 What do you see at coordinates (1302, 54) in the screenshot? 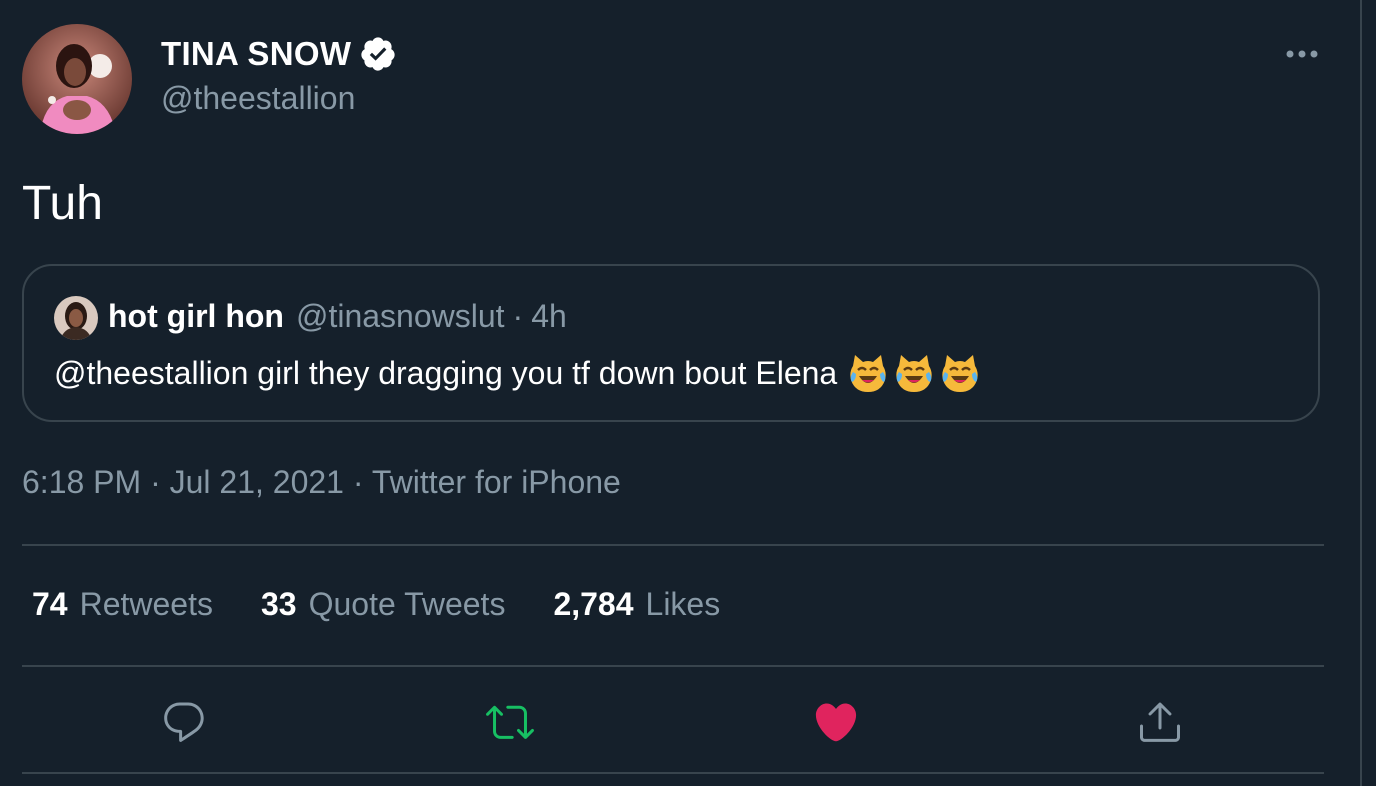
I see `more-options-icon` at bounding box center [1302, 54].